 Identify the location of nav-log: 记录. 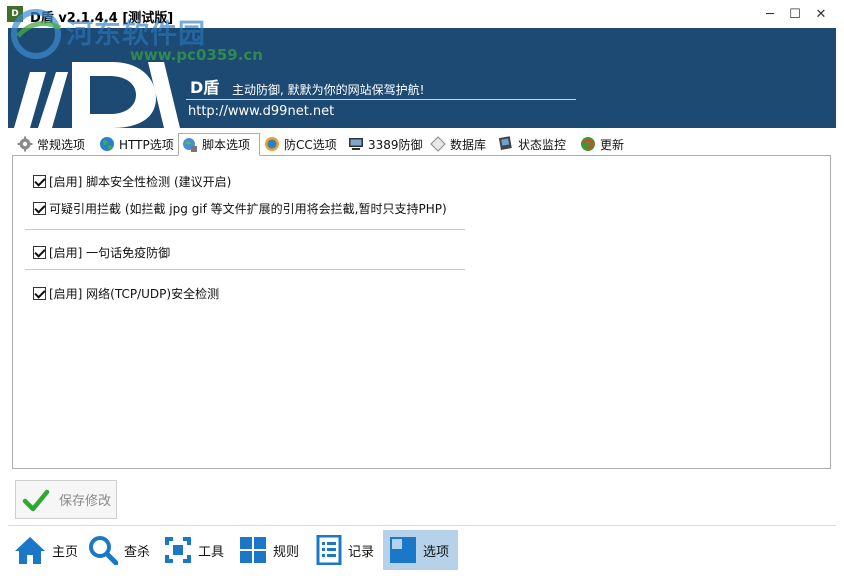
(349, 550).